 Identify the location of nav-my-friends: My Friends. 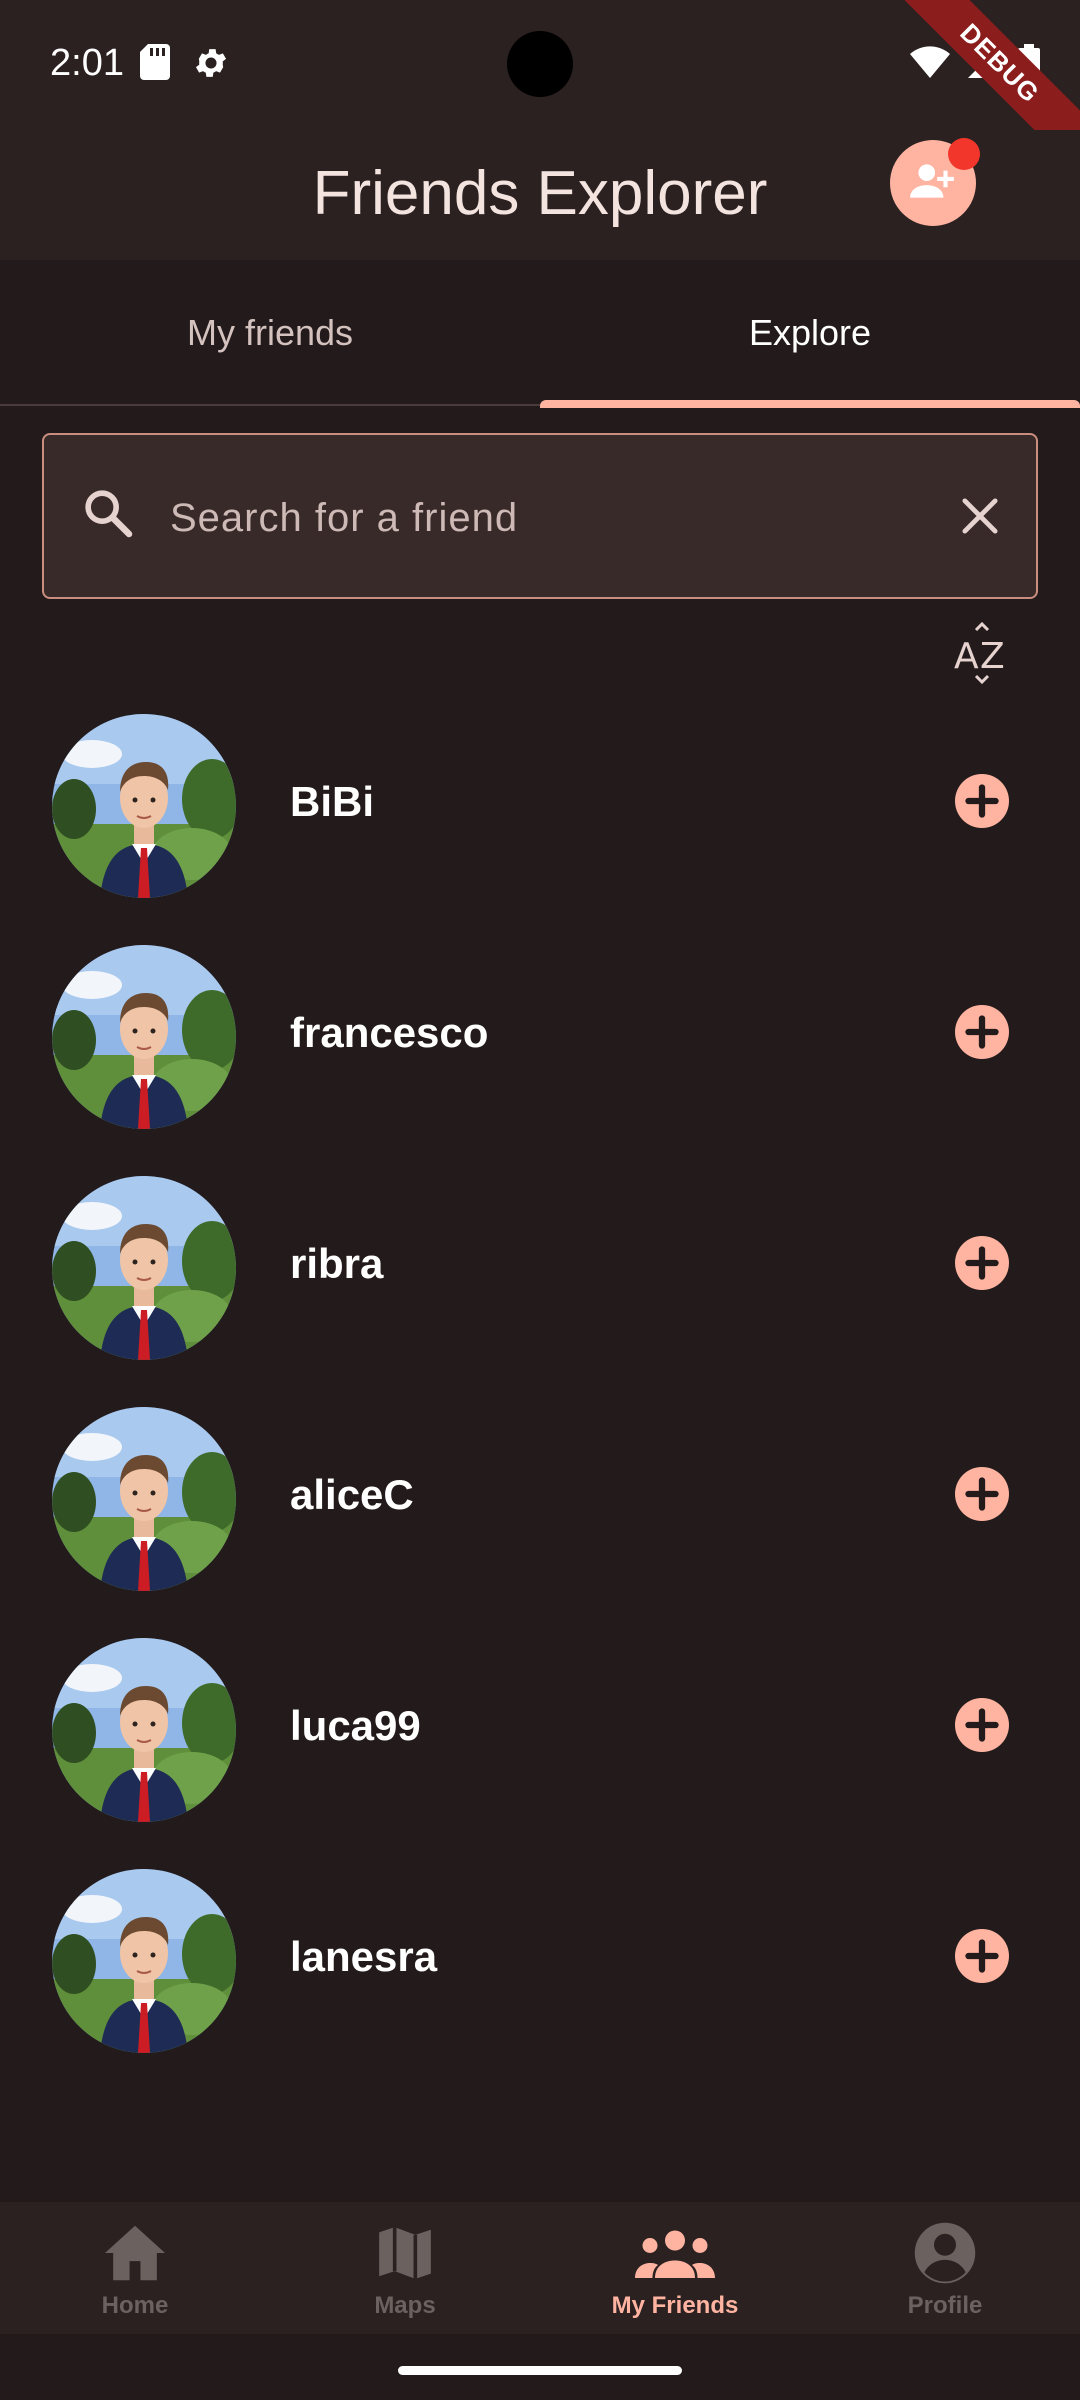
(675, 2268).